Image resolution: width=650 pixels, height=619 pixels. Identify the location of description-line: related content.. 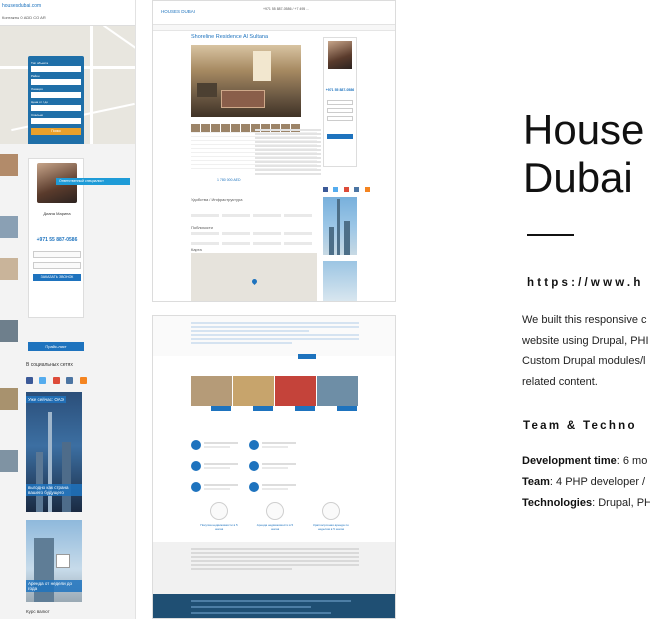
(560, 381).